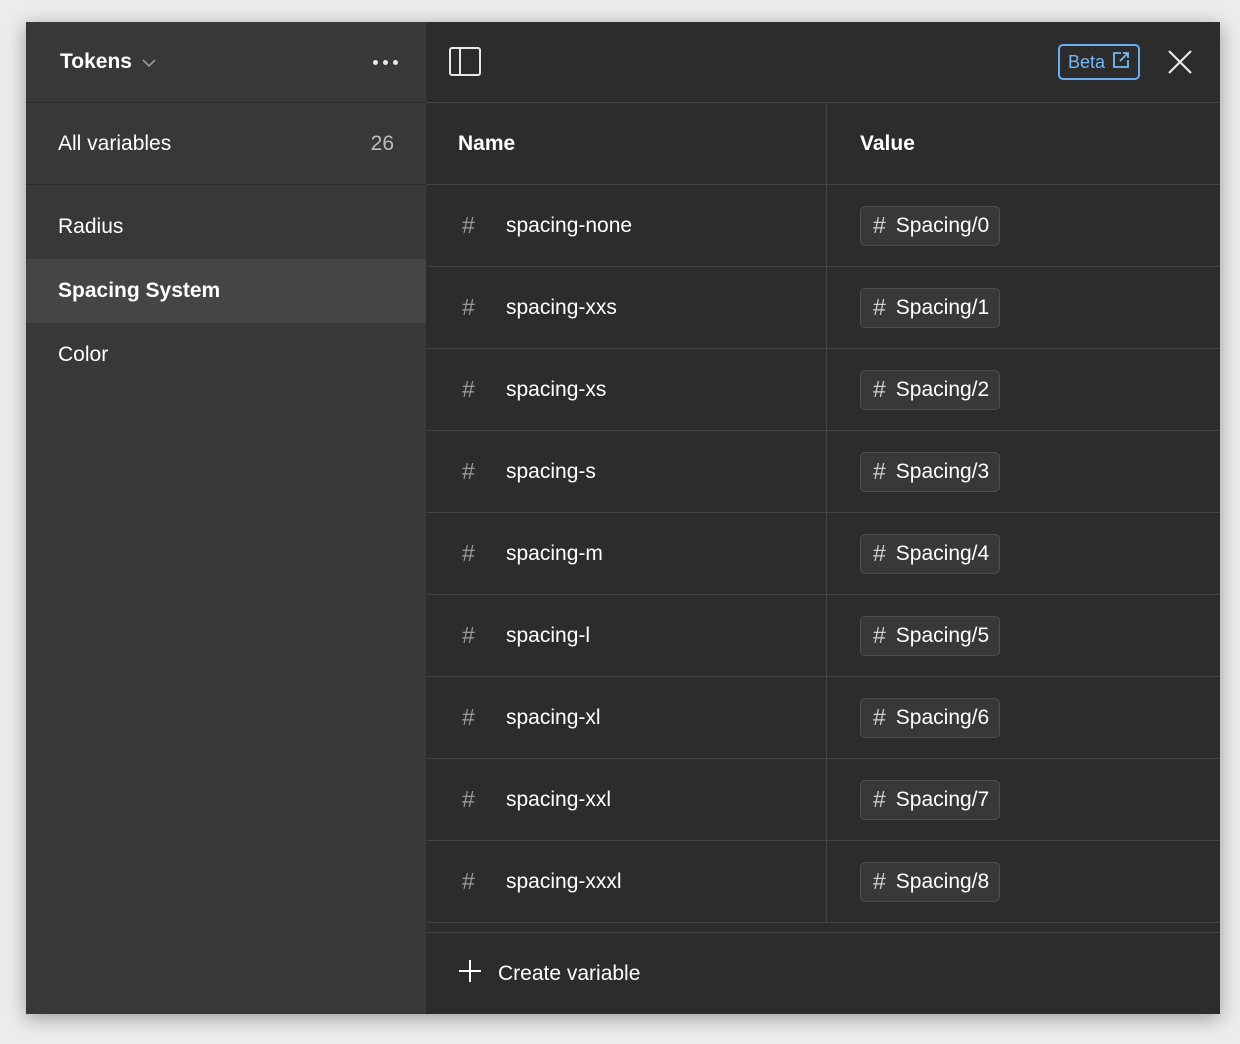  What do you see at coordinates (556, 389) in the screenshot?
I see `variable-name: spacing-xs` at bounding box center [556, 389].